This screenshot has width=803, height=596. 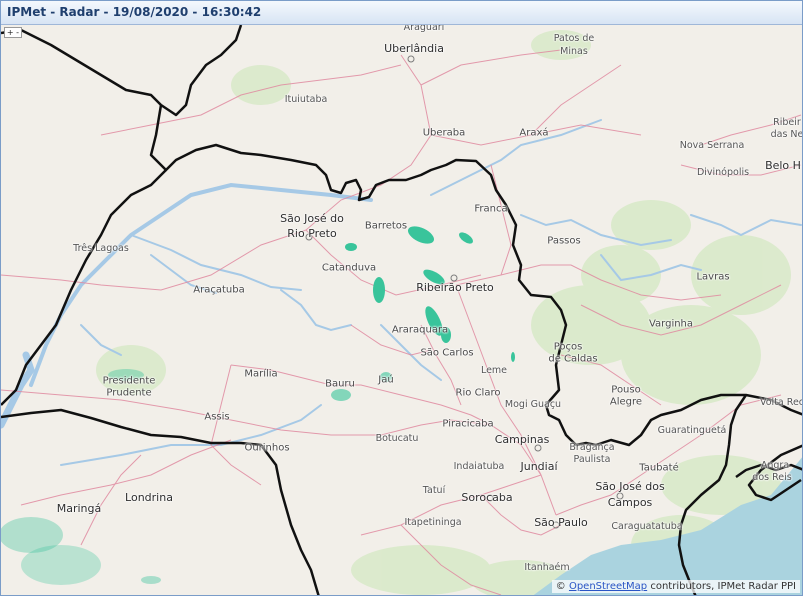 What do you see at coordinates (386, 226) in the screenshot?
I see `map-label: Barretos` at bounding box center [386, 226].